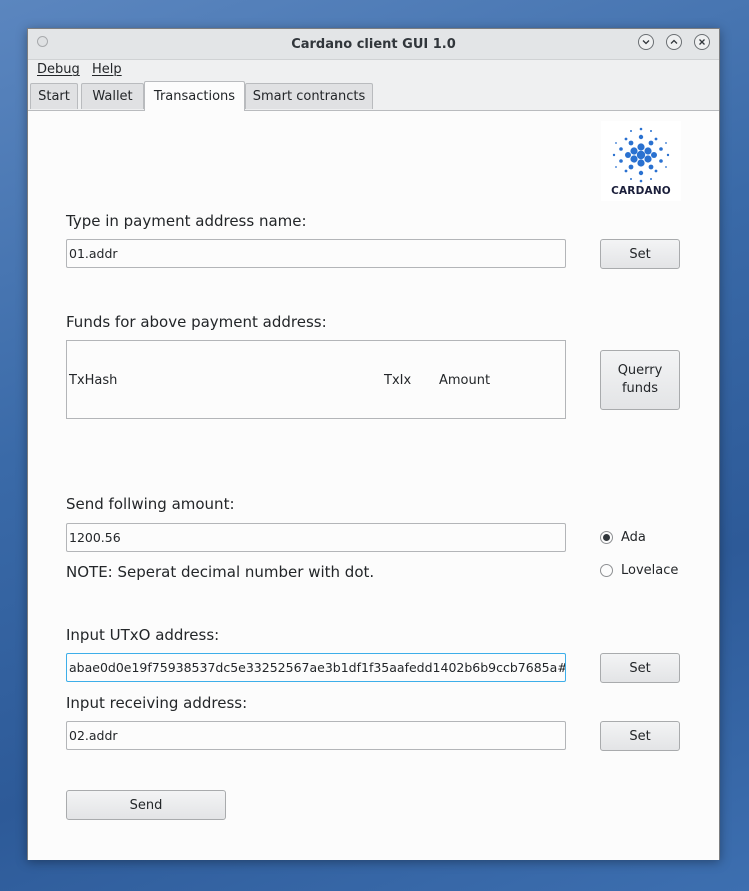  Describe the element at coordinates (194, 96) in the screenshot. I see `tab-transactions: Transactions` at that location.